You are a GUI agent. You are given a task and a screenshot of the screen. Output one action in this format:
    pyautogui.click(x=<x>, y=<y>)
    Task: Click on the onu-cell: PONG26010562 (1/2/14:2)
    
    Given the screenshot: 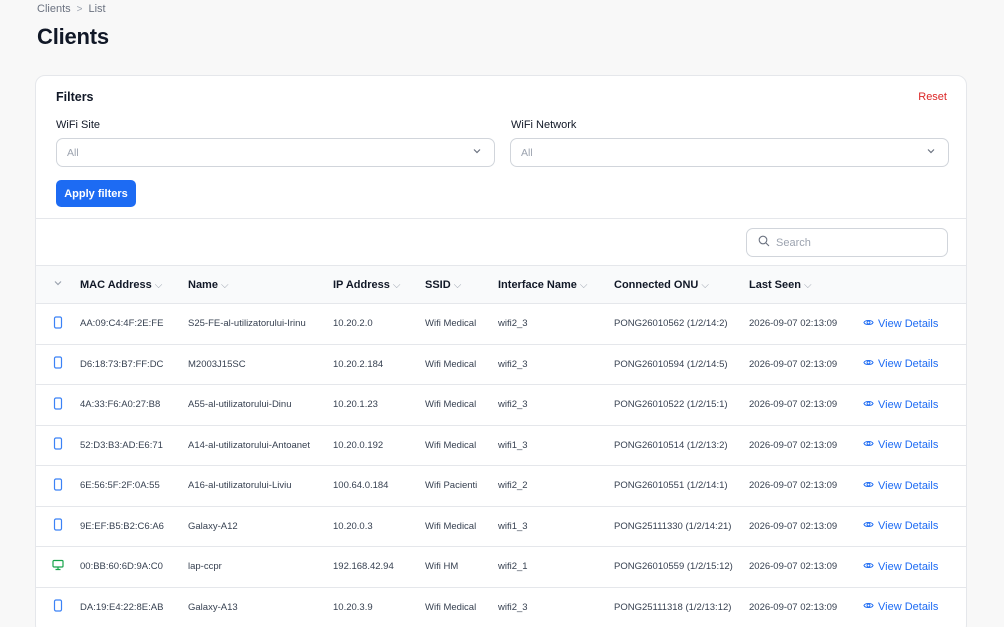 What is the action you would take?
    pyautogui.click(x=671, y=324)
    